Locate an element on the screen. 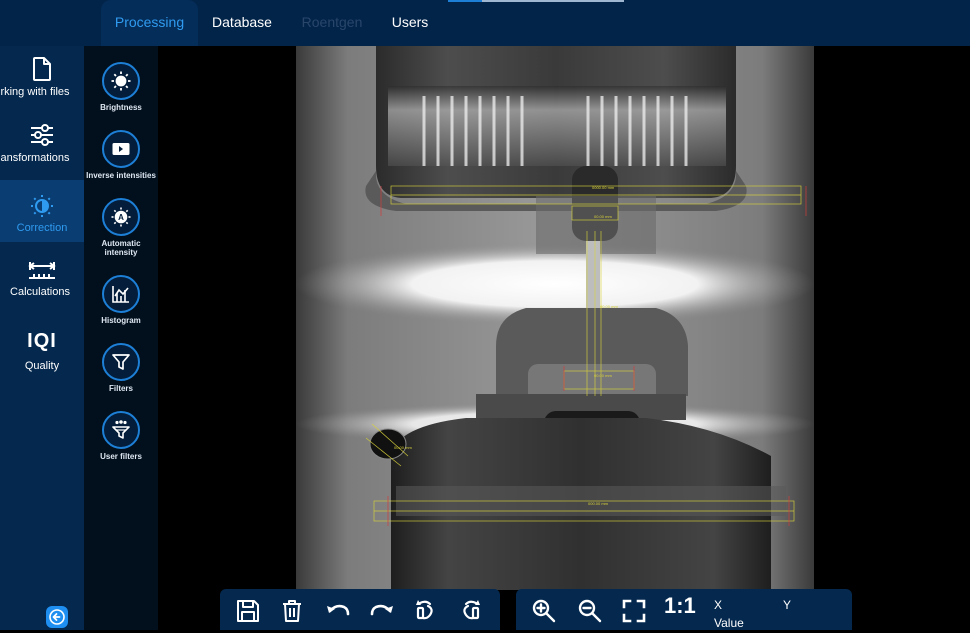  sun-icon is located at coordinates (121, 81).